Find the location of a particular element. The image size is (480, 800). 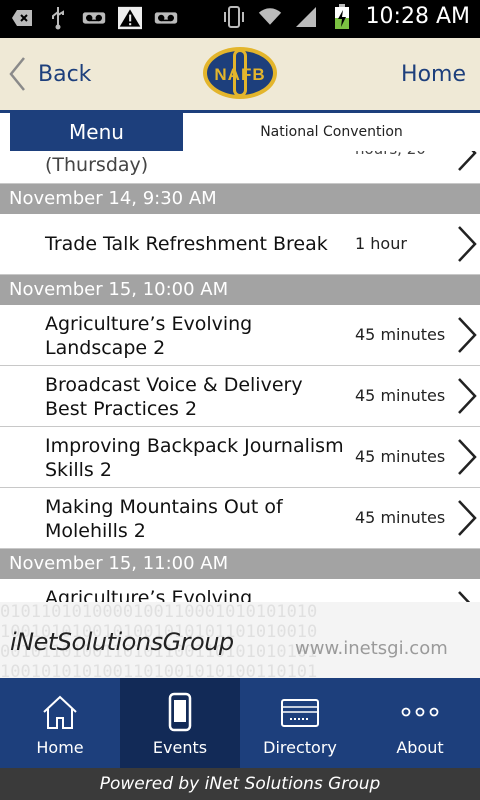

card-icon is located at coordinates (300, 713).